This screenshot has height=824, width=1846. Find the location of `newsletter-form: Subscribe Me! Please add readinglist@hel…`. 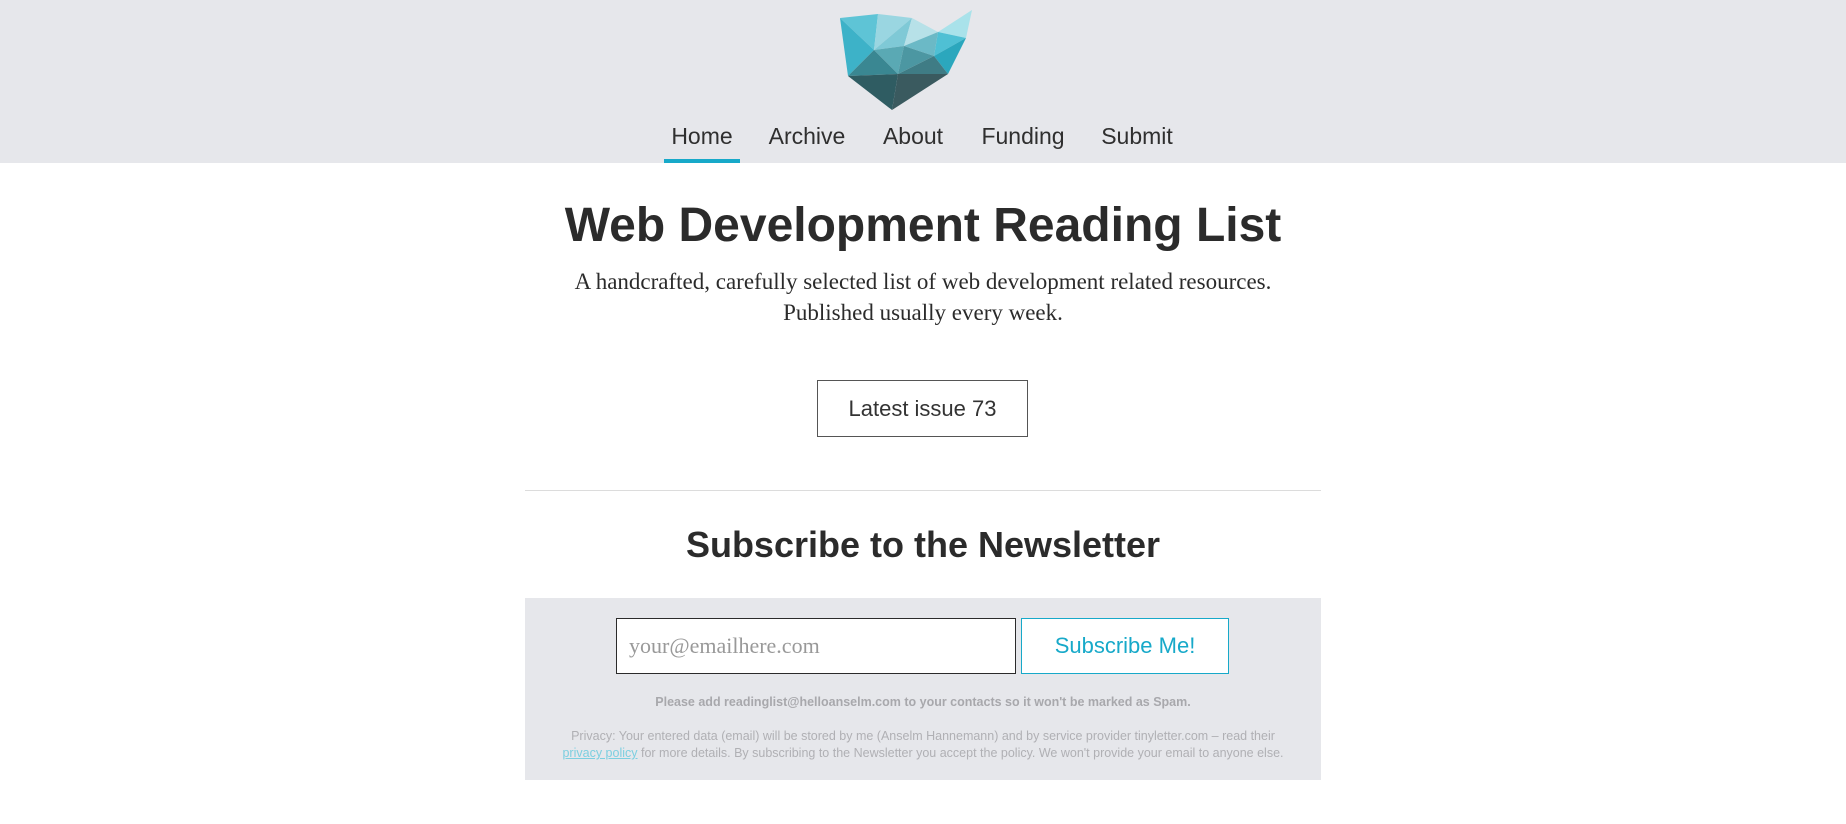

newsletter-form: Subscribe Me! Please add readinglist@hel… is located at coordinates (923, 689).